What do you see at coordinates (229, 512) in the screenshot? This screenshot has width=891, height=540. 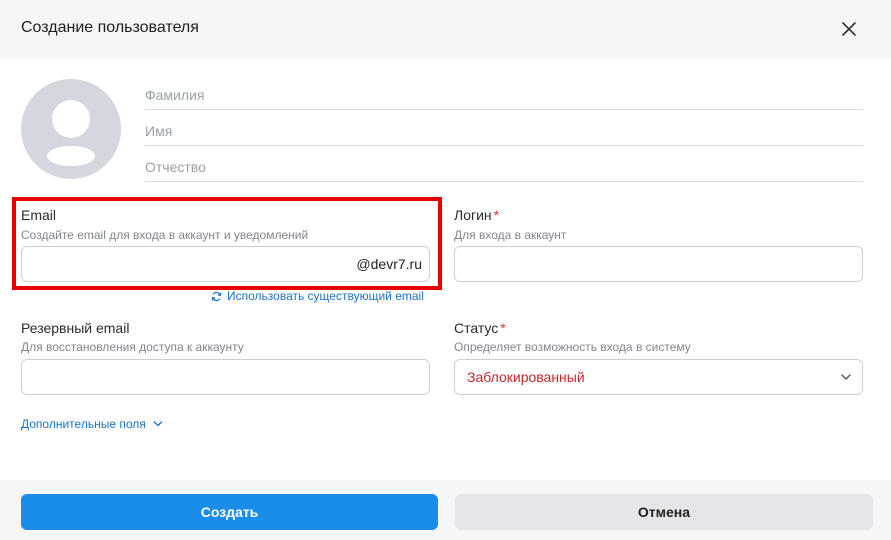 I see `create-button: Создать` at bounding box center [229, 512].